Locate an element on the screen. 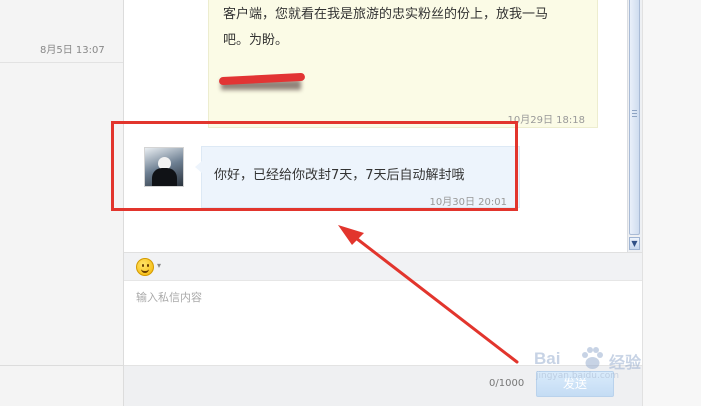 The height and width of the screenshot is (406, 701). smiley-mouth is located at coordinates (145, 270).